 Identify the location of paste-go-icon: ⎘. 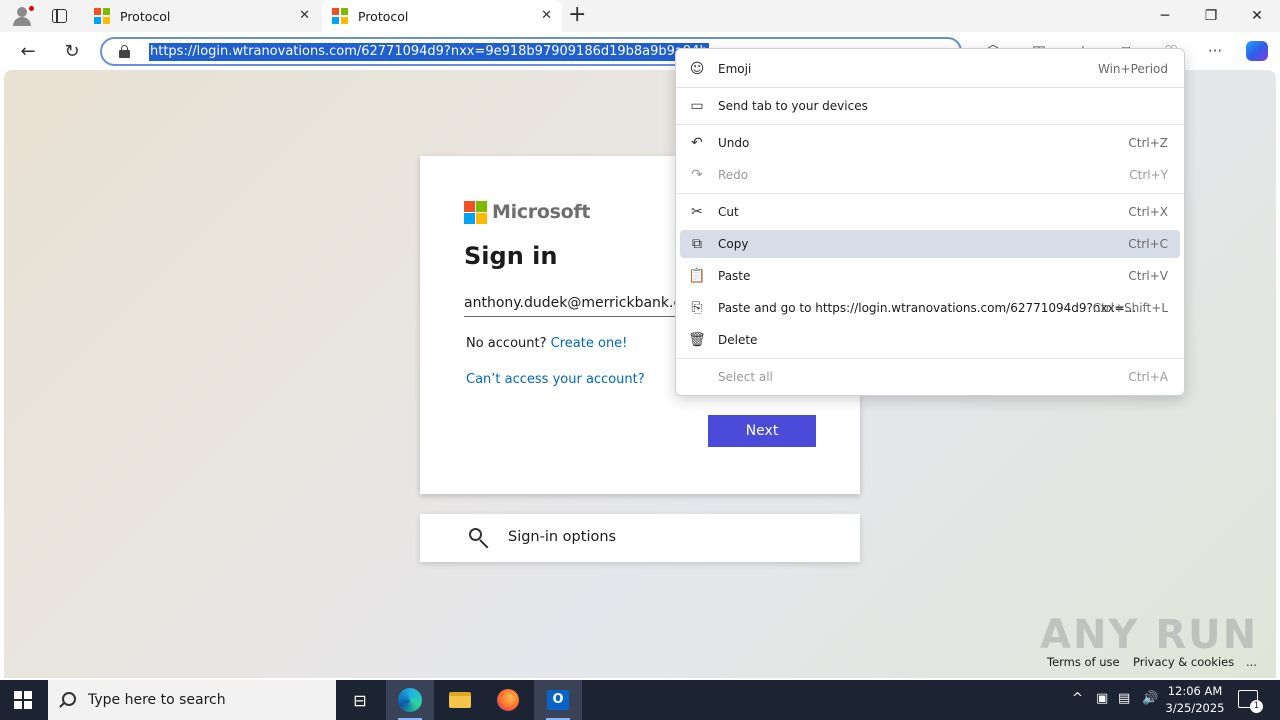
(697, 308).